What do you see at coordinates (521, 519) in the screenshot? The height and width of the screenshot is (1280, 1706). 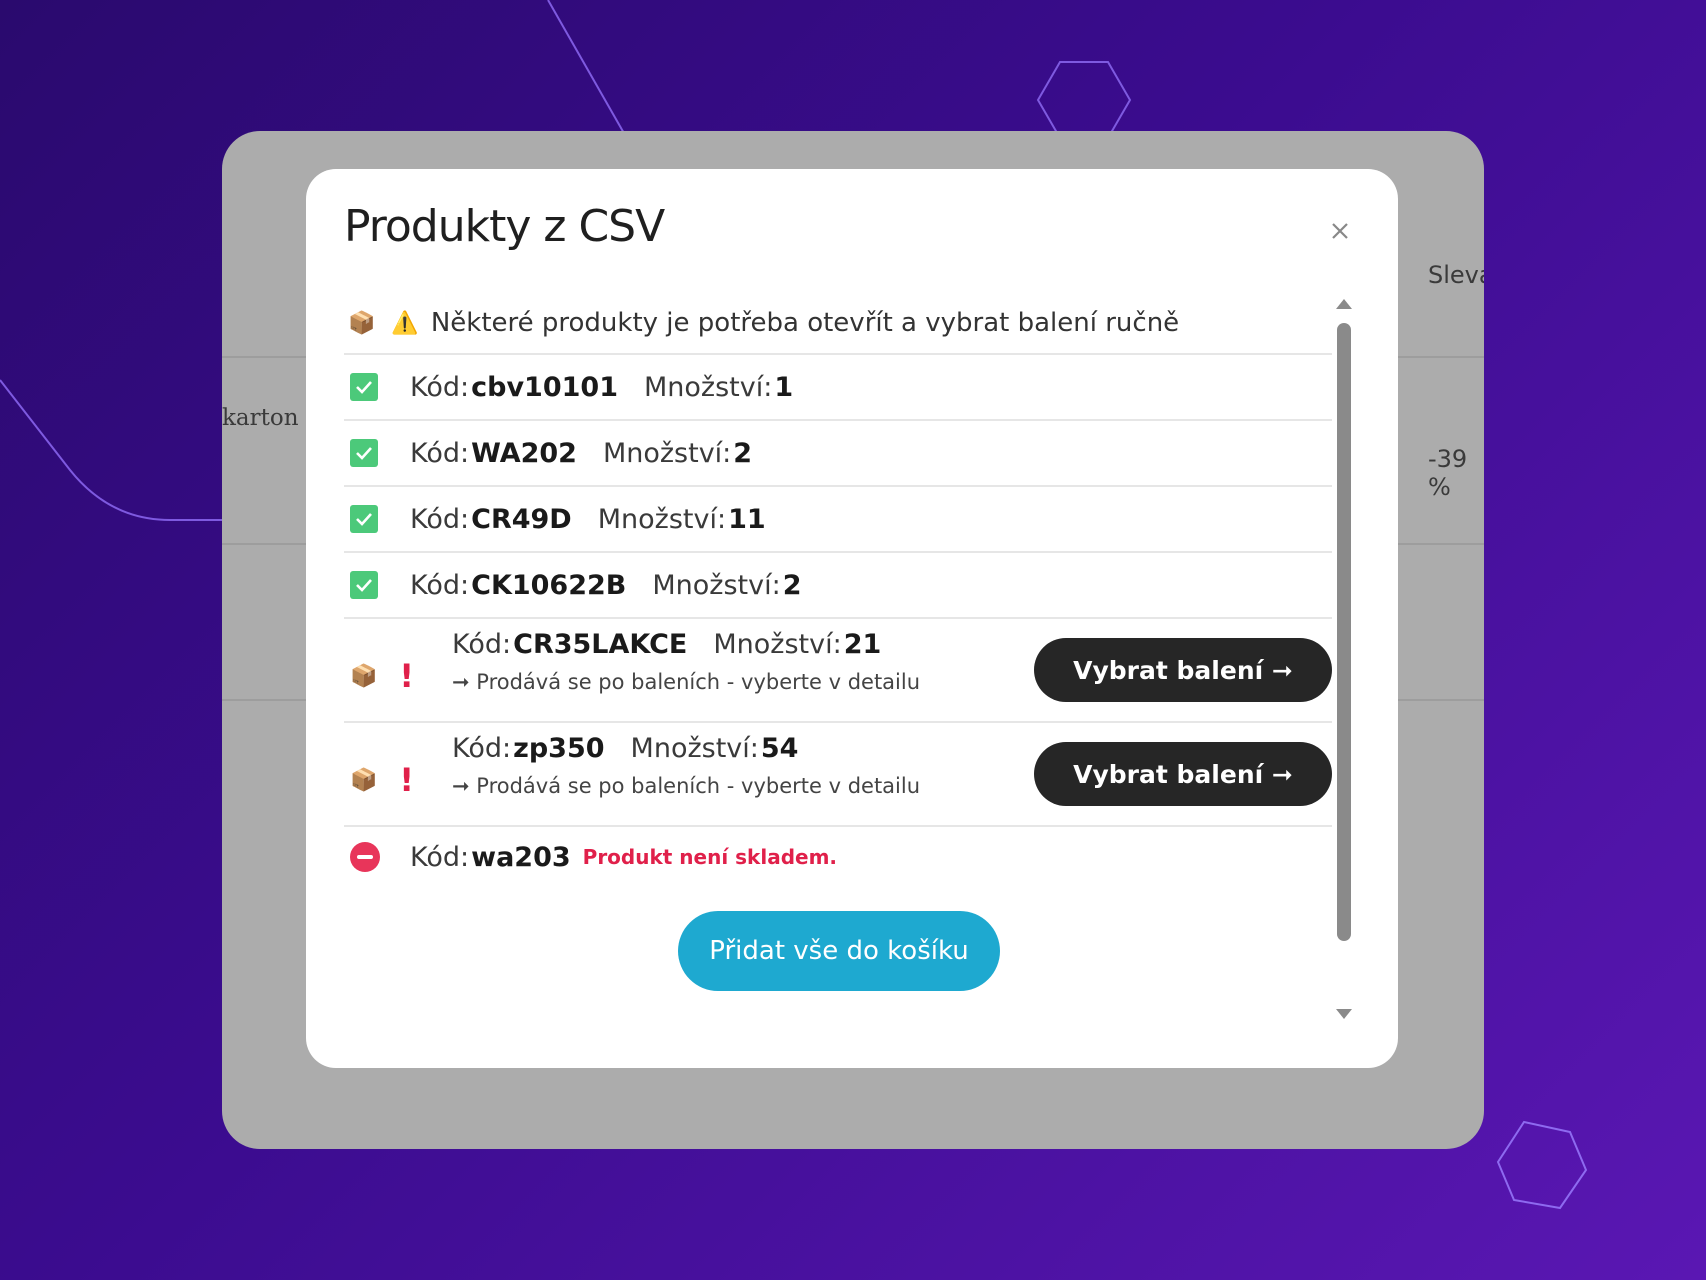 I see `code-value: CR49D` at bounding box center [521, 519].